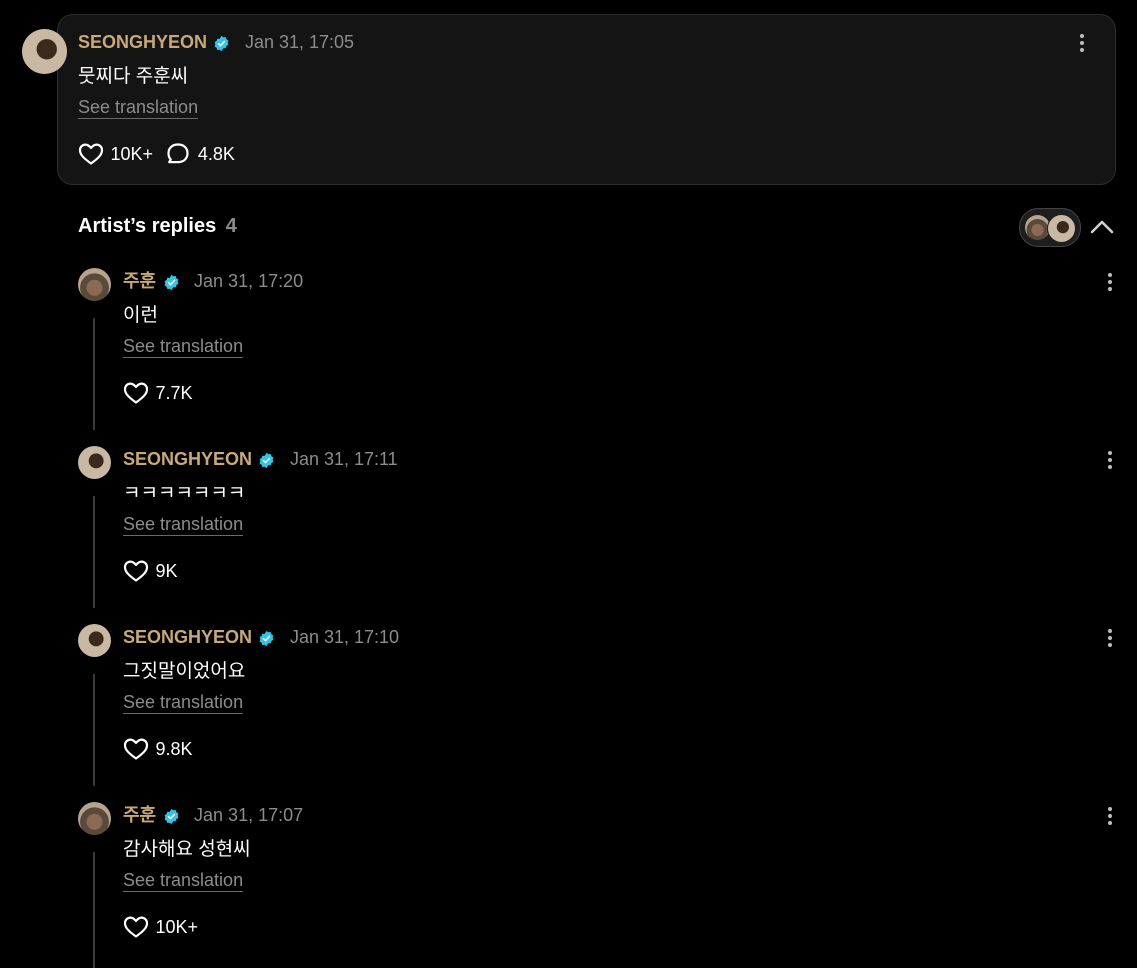 The image size is (1137, 968). I want to click on chevron-up-icon, so click(1102, 227).